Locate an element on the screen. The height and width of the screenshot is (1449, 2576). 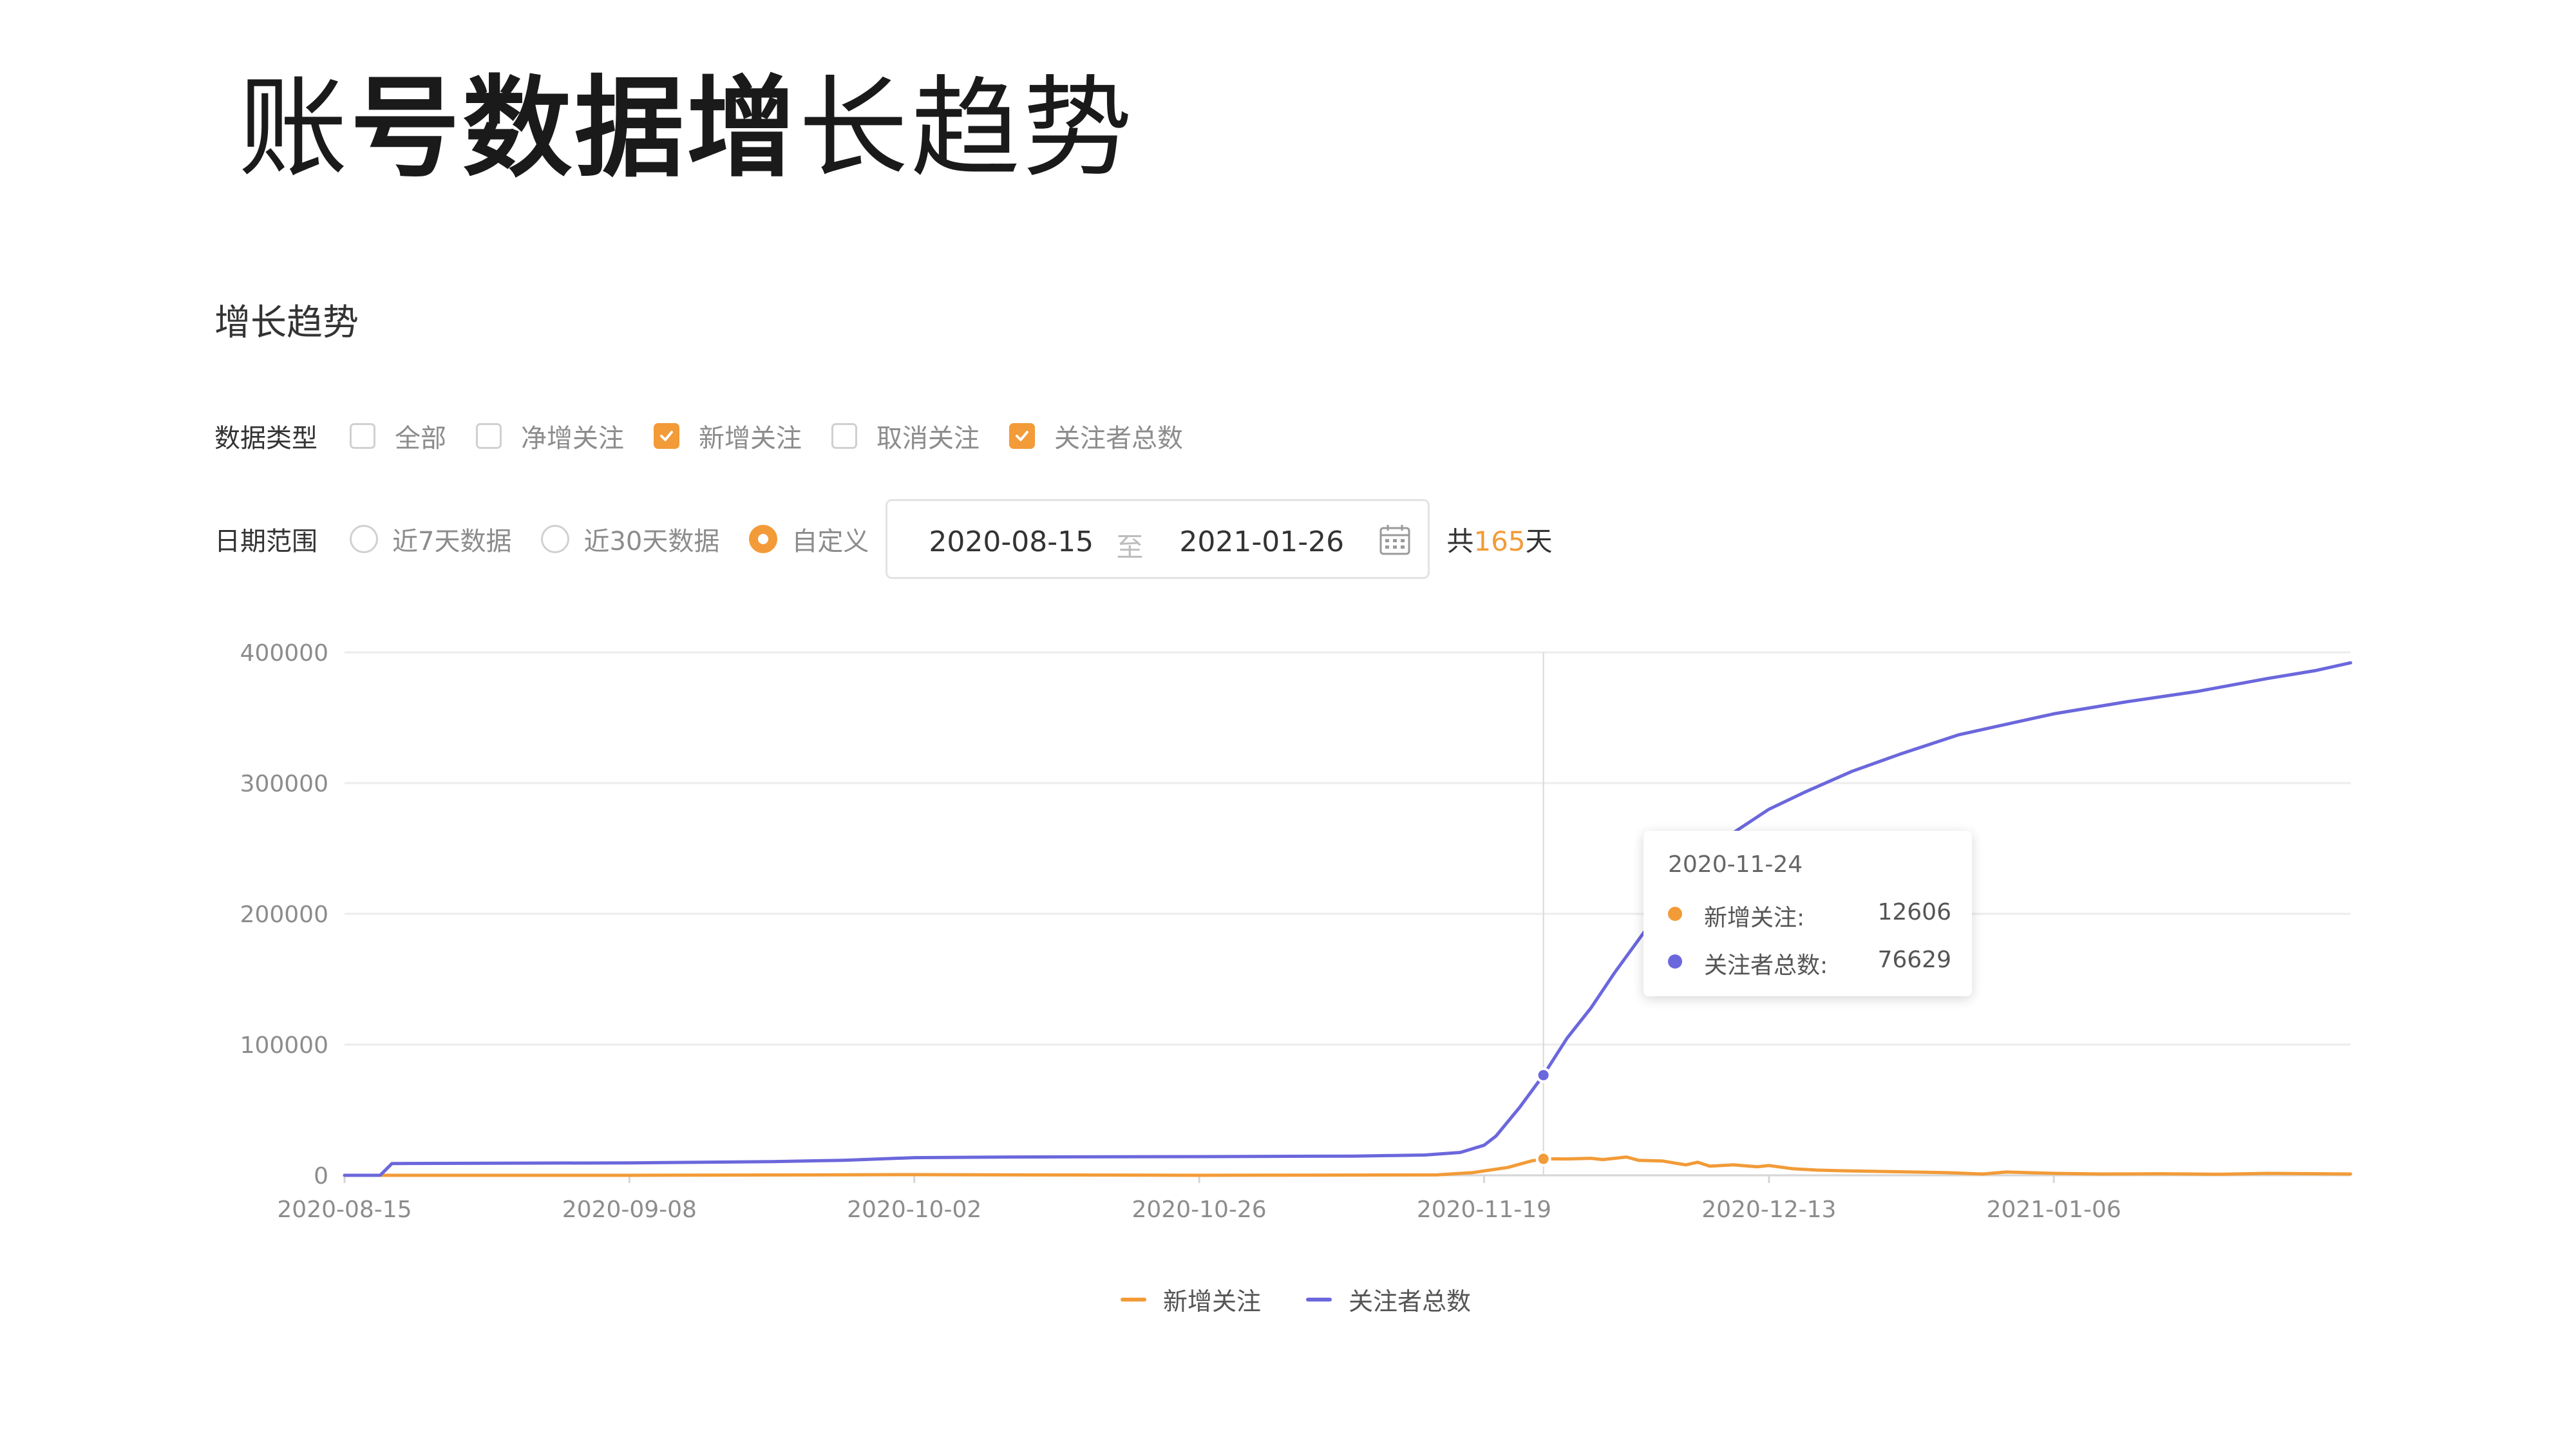
y-tick-label: 400000 is located at coordinates (284, 653).